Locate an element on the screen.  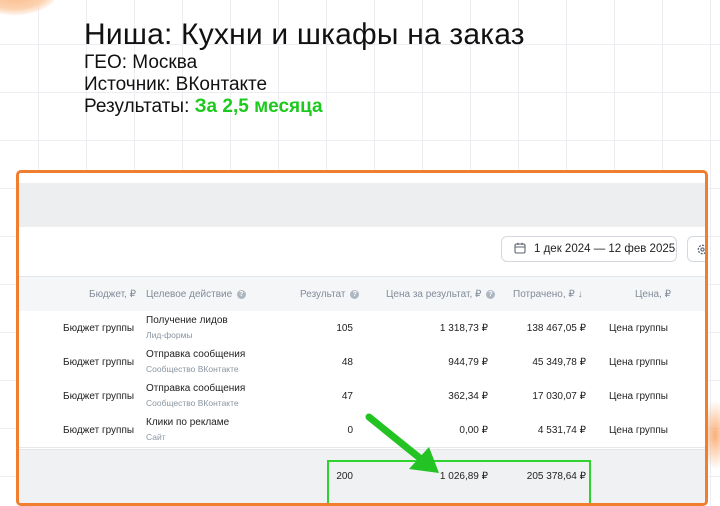
header-budget: Бюджет, ₽ is located at coordinates (112, 294).